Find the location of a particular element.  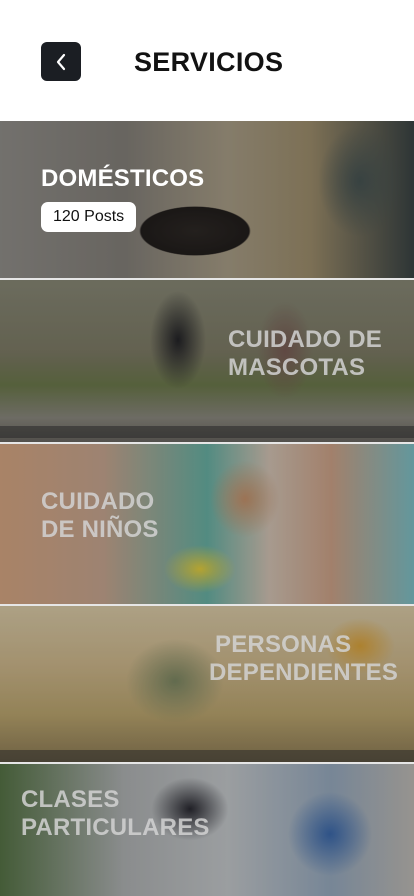

chevron-left-icon is located at coordinates (61, 61).